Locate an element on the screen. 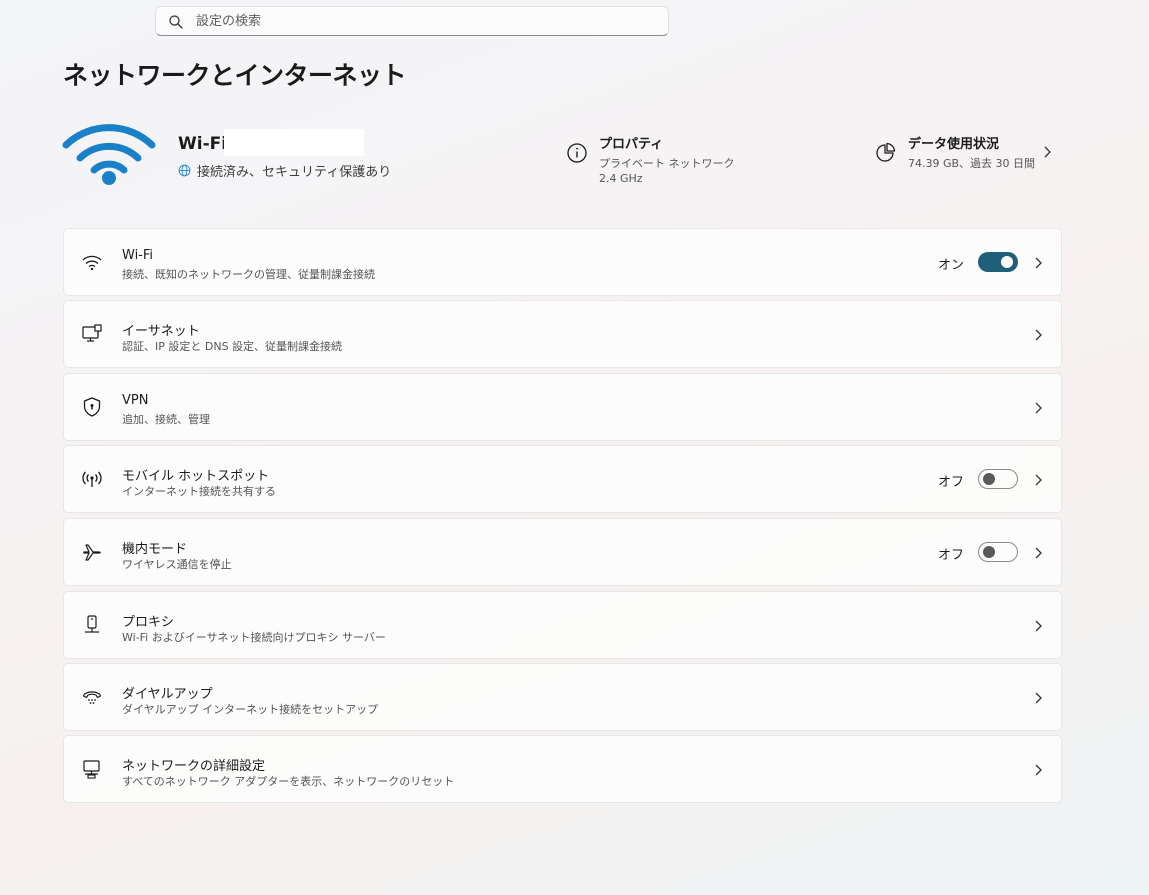 Image resolution: width=1149 pixels, height=895 pixels. setting-wifi: Wi-Fi 接続、既知のネットワークの管理、従量制課金接続 オン is located at coordinates (562, 262).